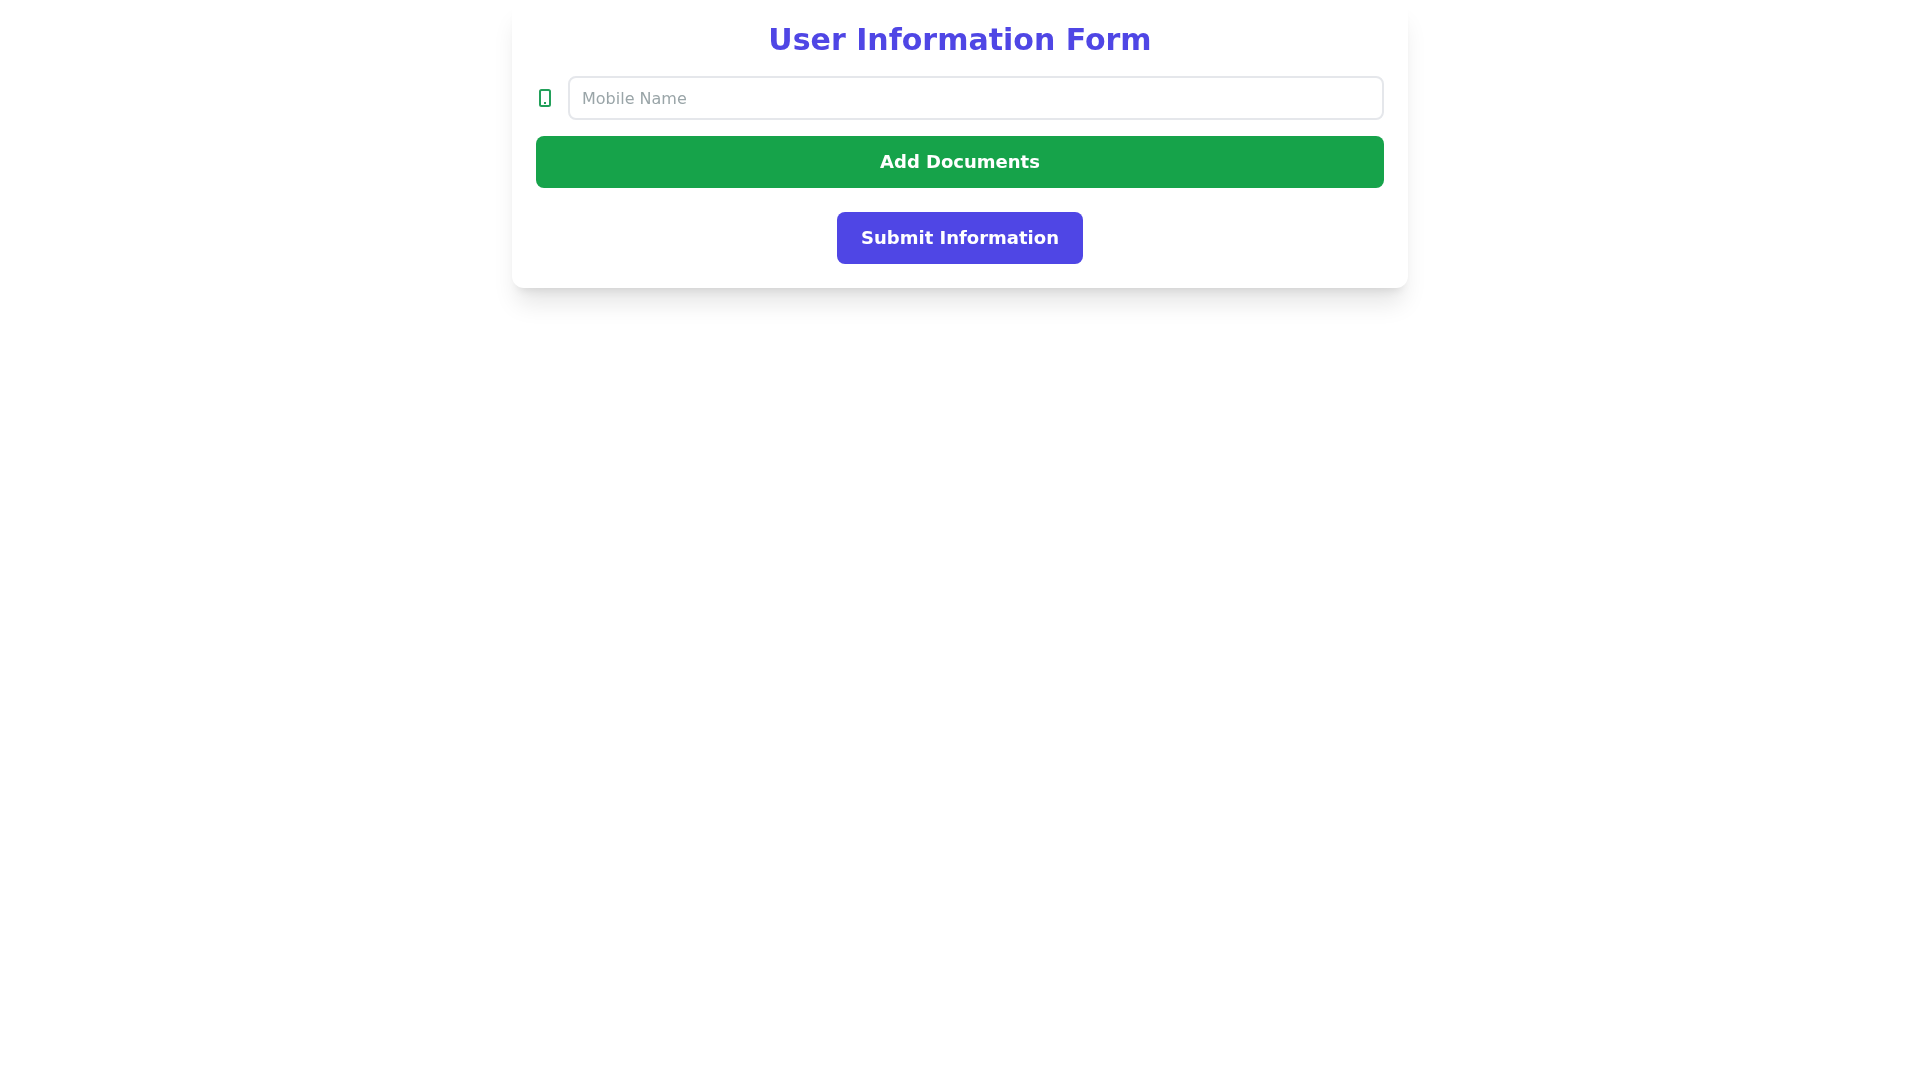 This screenshot has height=1080, width=1920. Describe the element at coordinates (960, 40) in the screenshot. I see `form-title: User Information Form` at that location.